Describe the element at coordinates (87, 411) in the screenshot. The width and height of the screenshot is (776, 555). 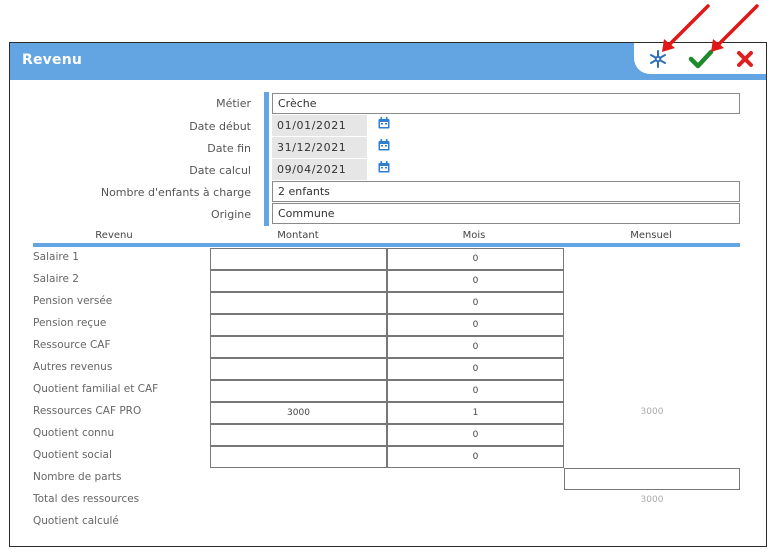
I see `row-label: Ressources CAF PRO` at that location.